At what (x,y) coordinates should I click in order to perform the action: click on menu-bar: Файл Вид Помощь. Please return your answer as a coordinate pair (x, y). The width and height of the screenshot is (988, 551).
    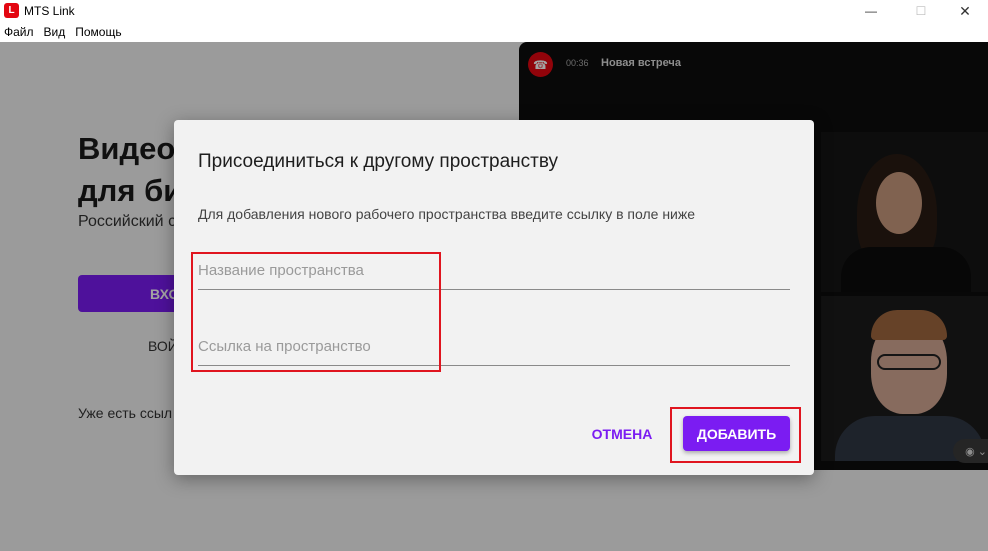
    Looking at the image, I should click on (494, 32).